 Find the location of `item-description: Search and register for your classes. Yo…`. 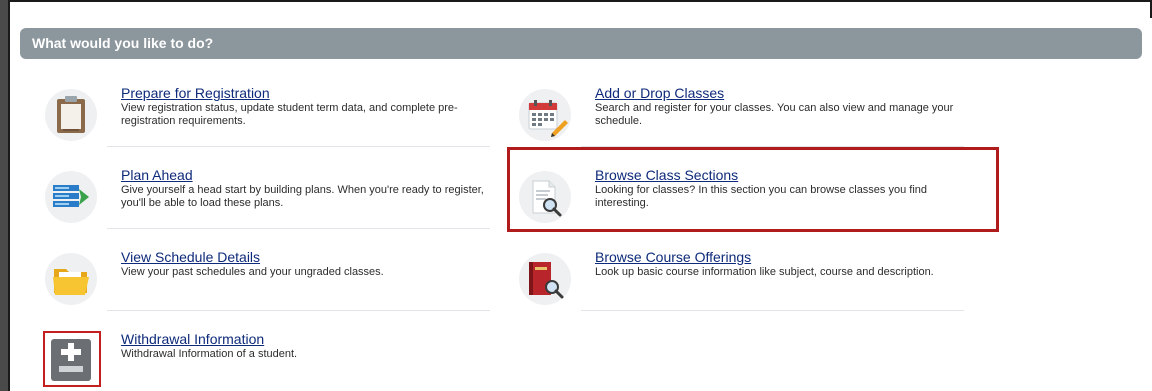

item-description: Search and register for your classes. Yo… is located at coordinates (774, 114).